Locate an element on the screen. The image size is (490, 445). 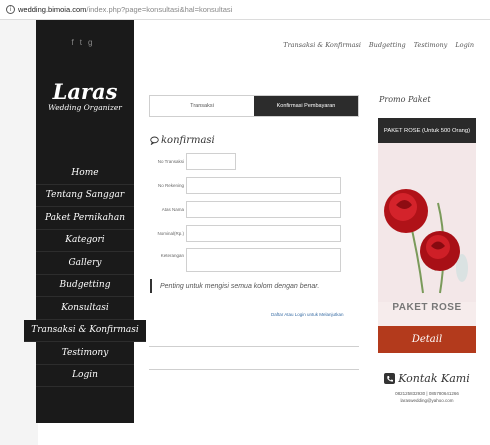
field-label: No Transaksi is located at coordinates (170, 161).